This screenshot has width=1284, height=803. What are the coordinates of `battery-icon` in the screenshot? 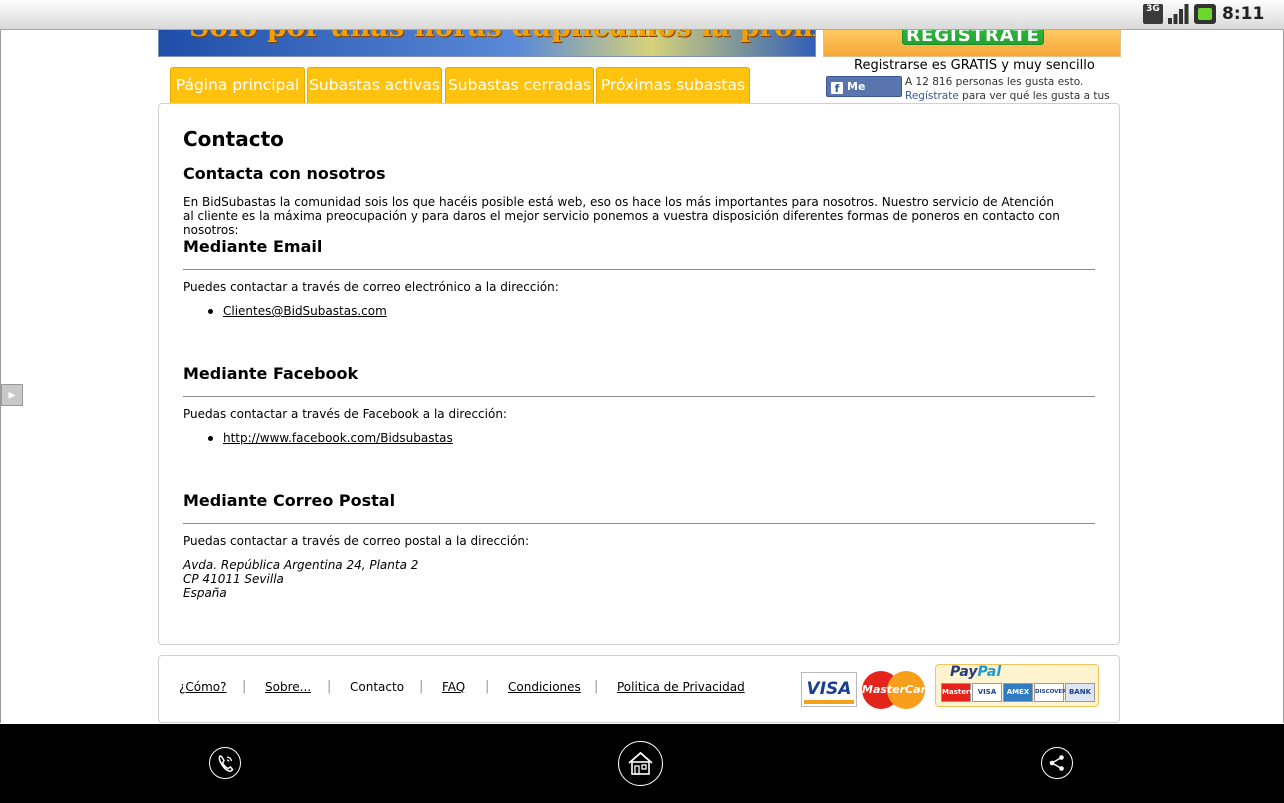 It's located at (1205, 14).